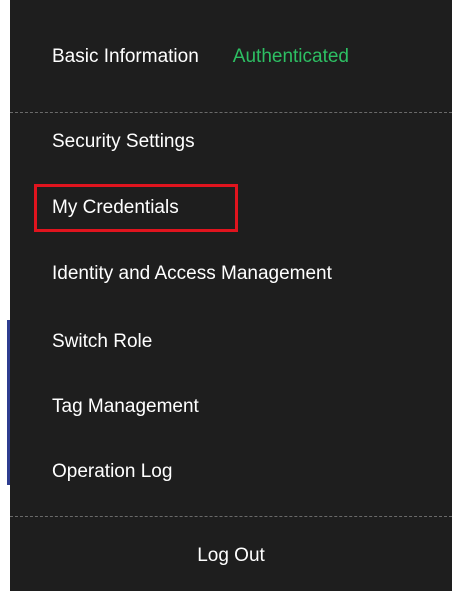 This screenshot has height=591, width=452. Describe the element at coordinates (231, 112) in the screenshot. I see `top-divider` at that location.